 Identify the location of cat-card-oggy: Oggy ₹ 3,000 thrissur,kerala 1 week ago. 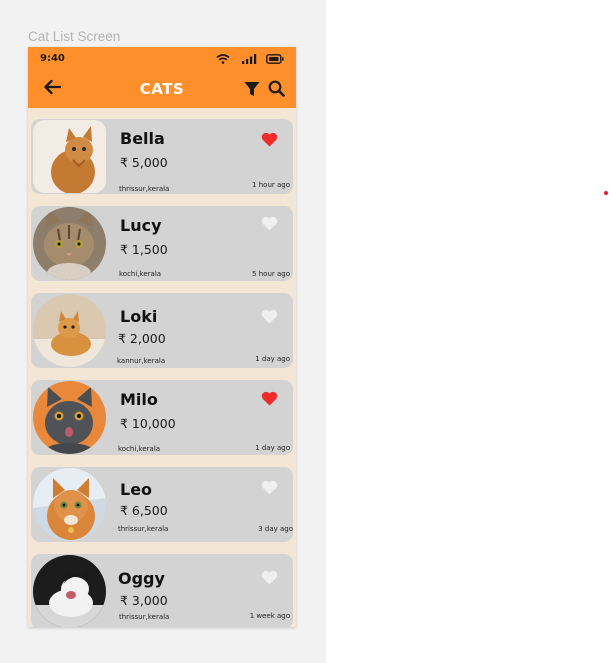
(162, 590).